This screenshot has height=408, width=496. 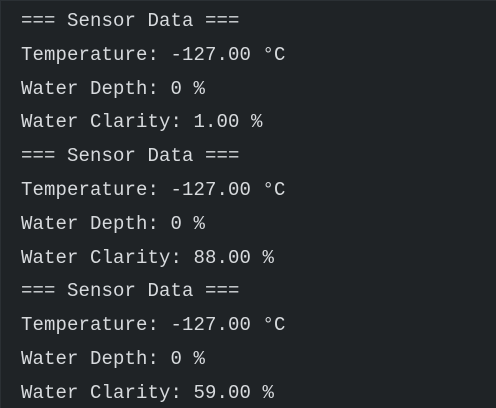 What do you see at coordinates (148, 257) in the screenshot?
I see `console-line-water-clarity: Water Clarity: 88.00 %` at bounding box center [148, 257].